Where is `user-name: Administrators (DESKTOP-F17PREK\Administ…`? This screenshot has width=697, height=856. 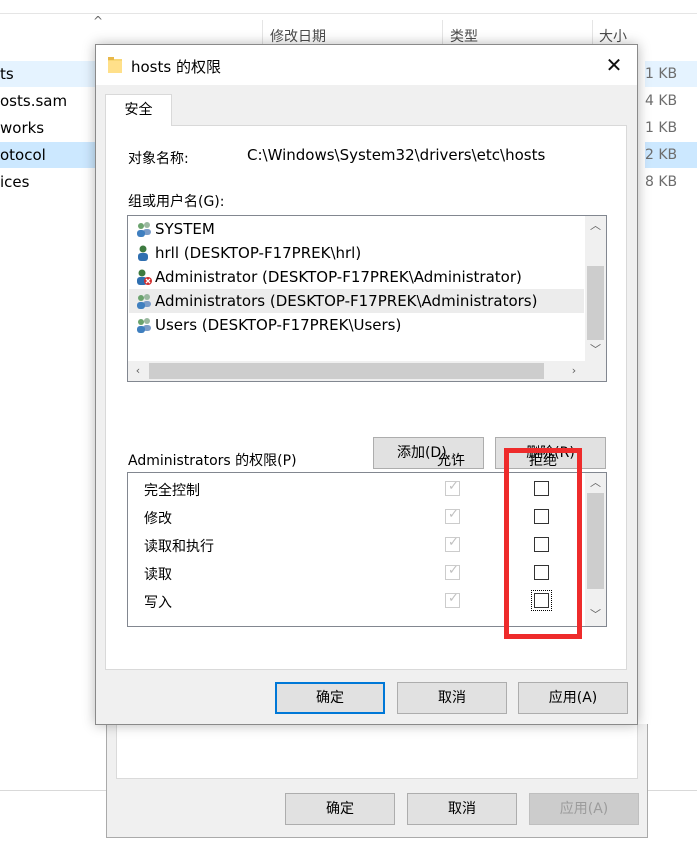 user-name: Administrators (DESKTOP-F17PREK\Administ… is located at coordinates (346, 301).